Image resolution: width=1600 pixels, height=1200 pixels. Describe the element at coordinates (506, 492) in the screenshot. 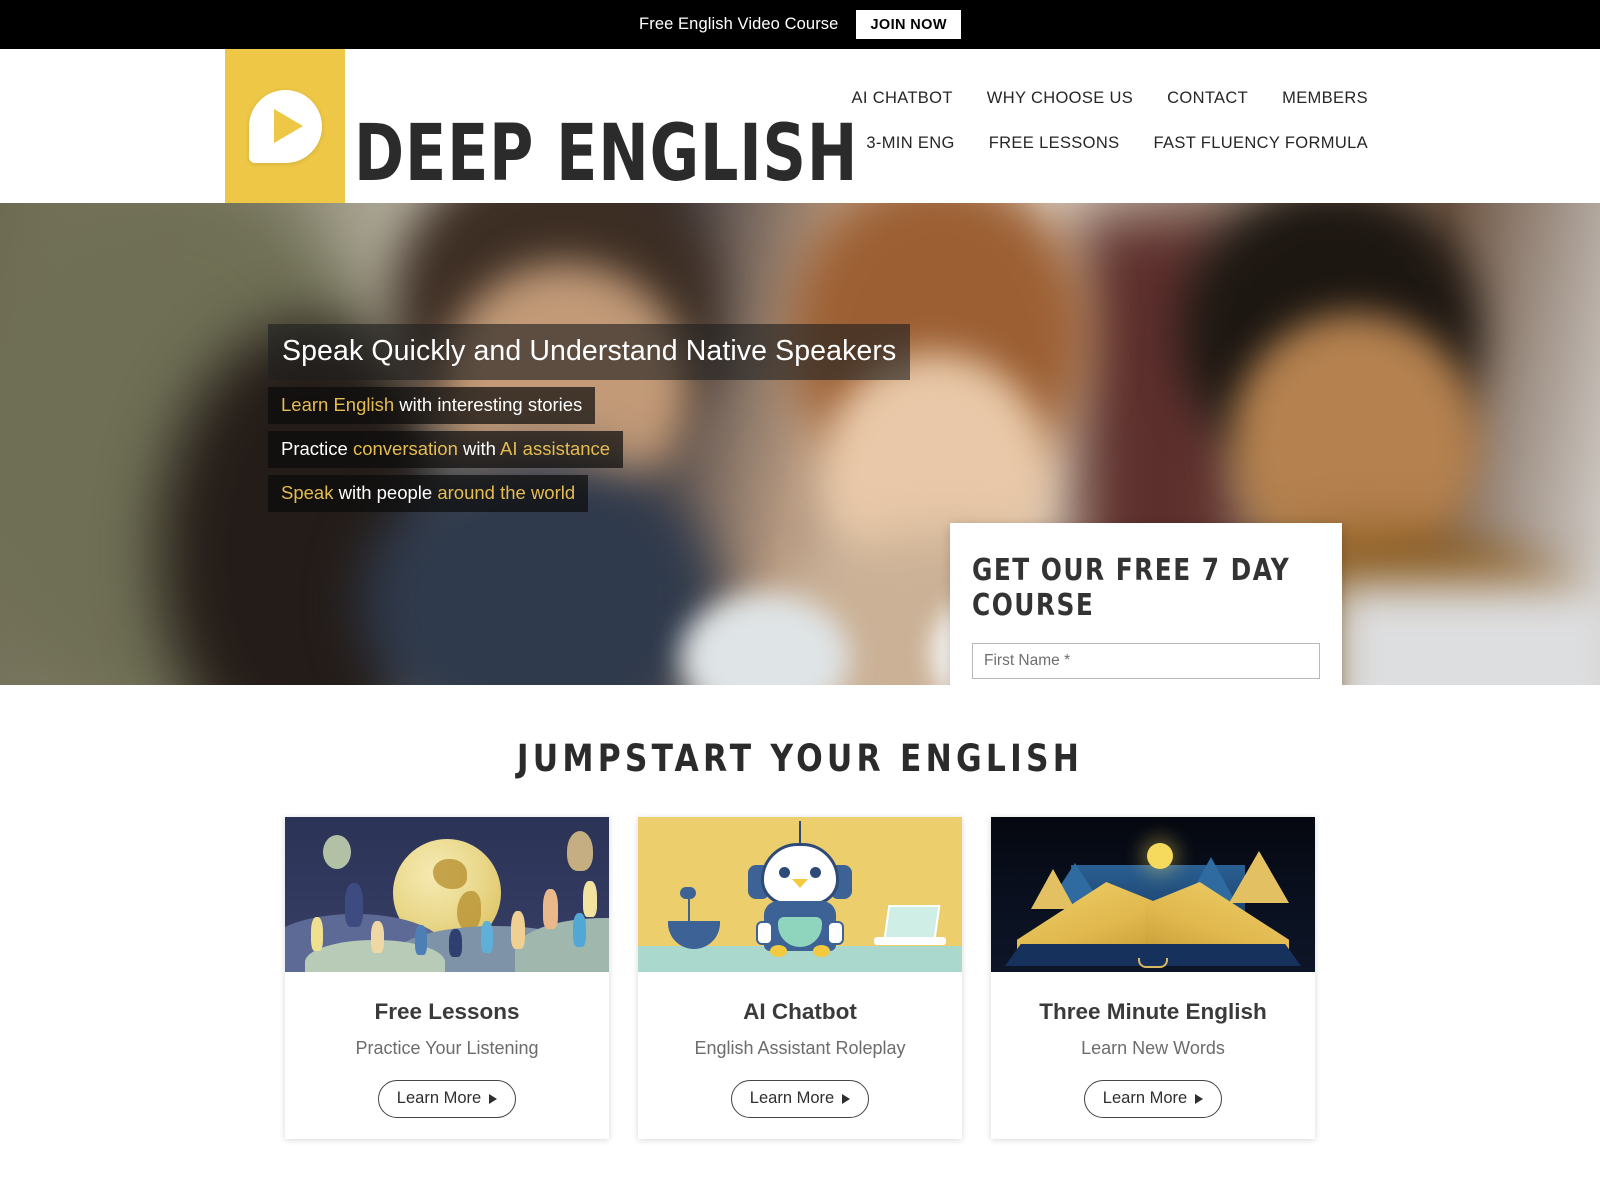

I see `hero-bullet-3-highlight-b: around the world` at that location.